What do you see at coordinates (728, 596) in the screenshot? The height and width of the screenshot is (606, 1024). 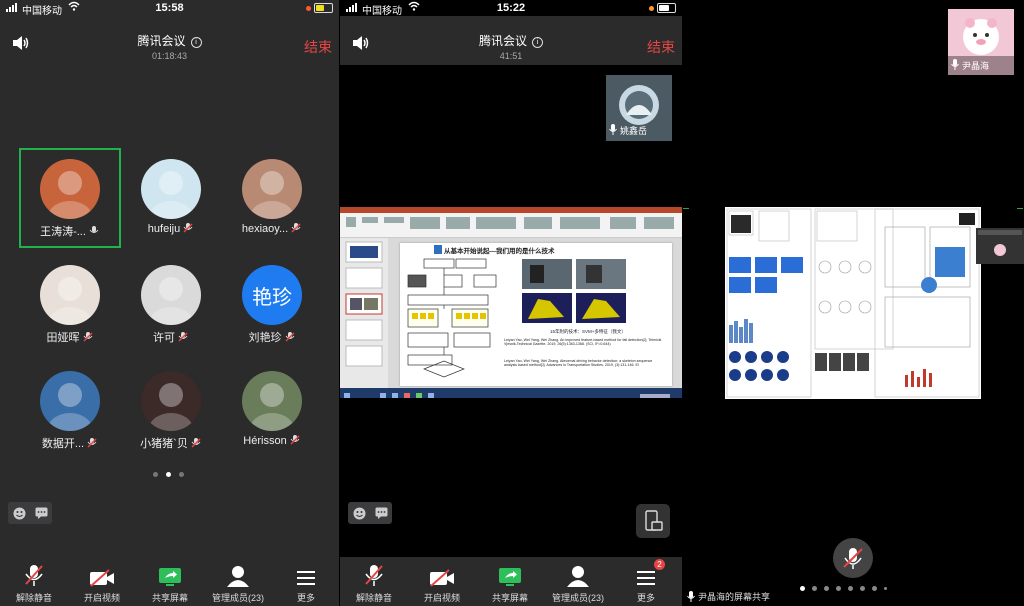 I see `screen-share-label: 尹晶海的屏幕共享` at bounding box center [728, 596].